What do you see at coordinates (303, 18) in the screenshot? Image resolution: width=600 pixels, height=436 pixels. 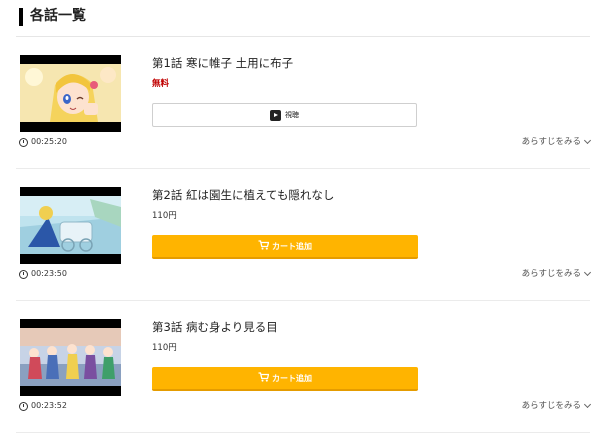 I see `section-header: 各話一覧` at bounding box center [303, 18].